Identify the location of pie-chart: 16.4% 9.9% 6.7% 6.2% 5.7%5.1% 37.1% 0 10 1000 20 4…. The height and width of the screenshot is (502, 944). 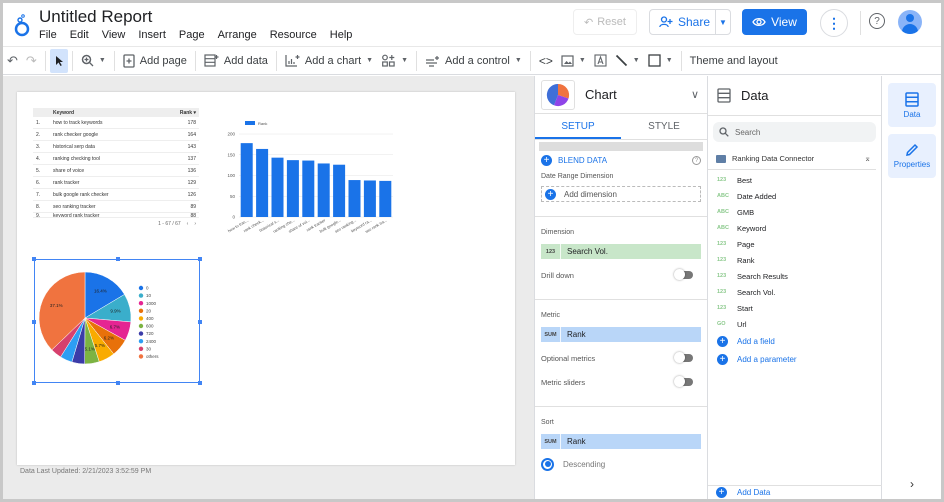
(118, 322).